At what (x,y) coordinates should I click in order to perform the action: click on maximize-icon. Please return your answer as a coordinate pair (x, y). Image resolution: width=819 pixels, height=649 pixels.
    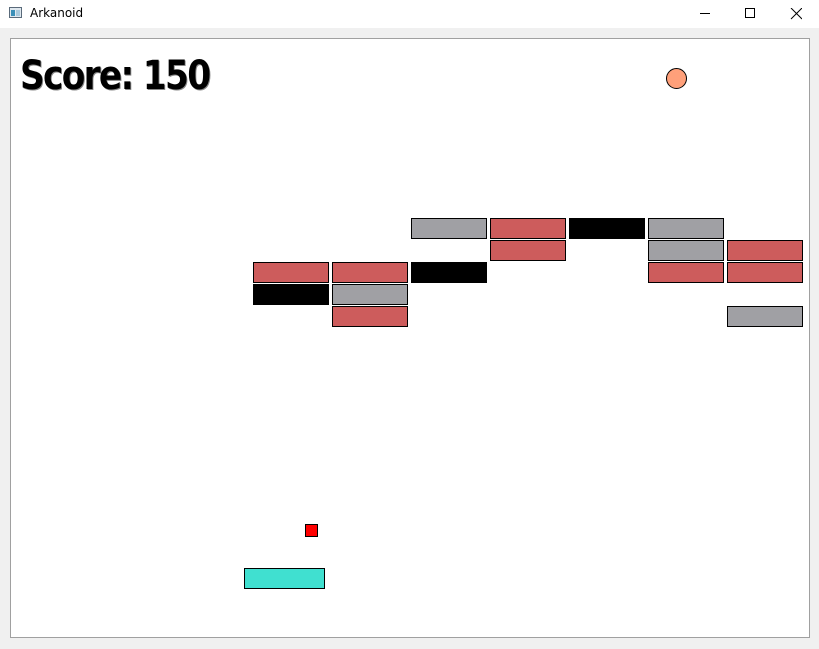
    Looking at the image, I should click on (750, 13).